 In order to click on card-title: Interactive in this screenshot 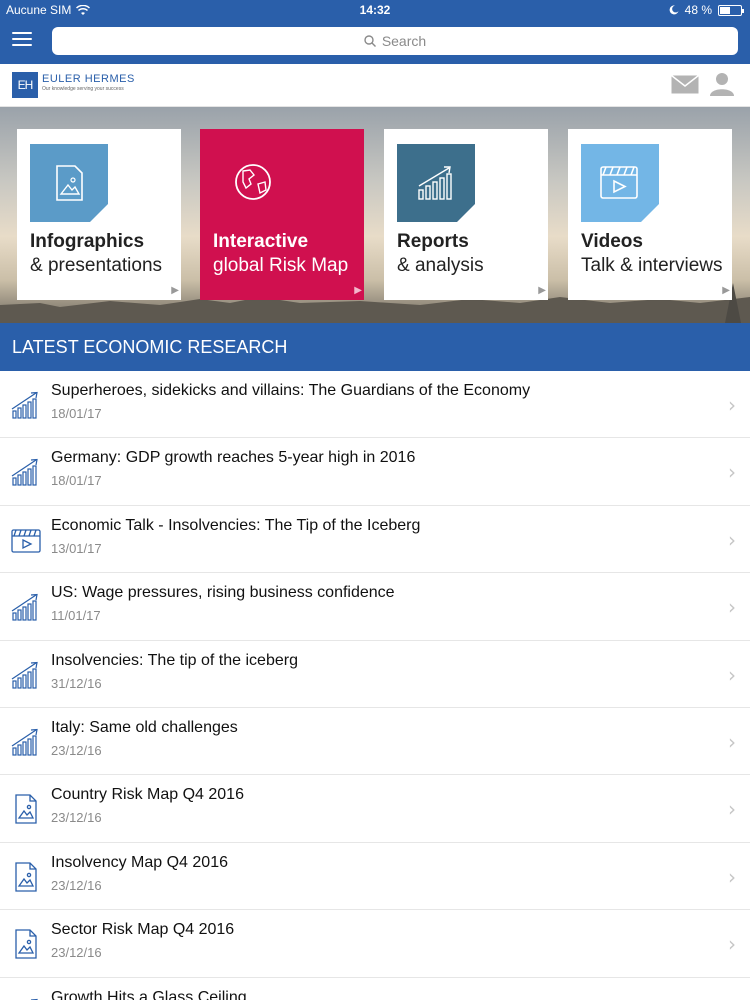, I will do `click(261, 241)`.